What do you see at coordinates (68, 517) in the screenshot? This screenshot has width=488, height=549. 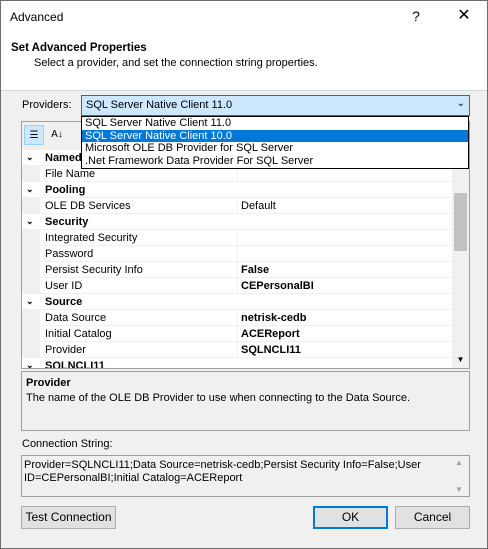 I see `test-connection-button: Test Connection` at bounding box center [68, 517].